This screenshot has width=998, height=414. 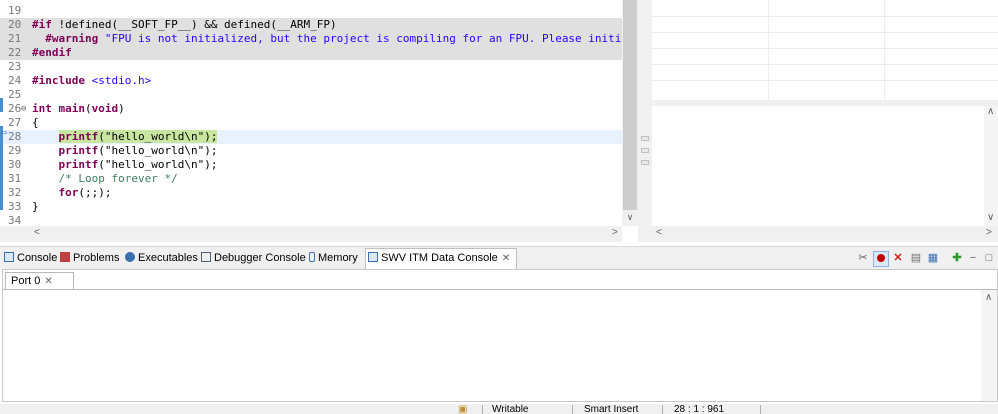 I want to click on debug-arrow-icon: ⇨, so click(x=4, y=132).